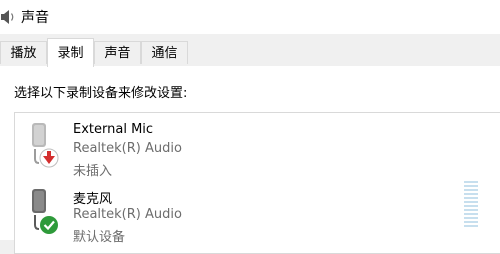  What do you see at coordinates (250, 17) in the screenshot?
I see `title-bar: 声音` at bounding box center [250, 17].